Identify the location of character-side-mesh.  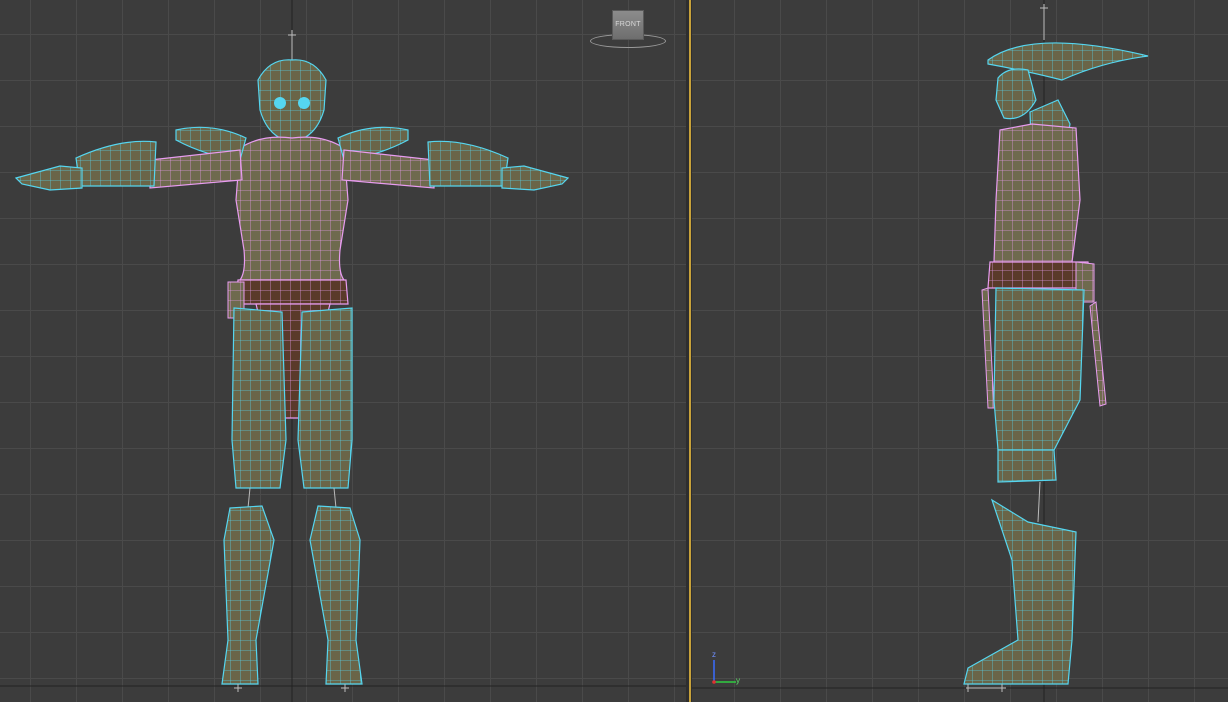
(1056, 363).